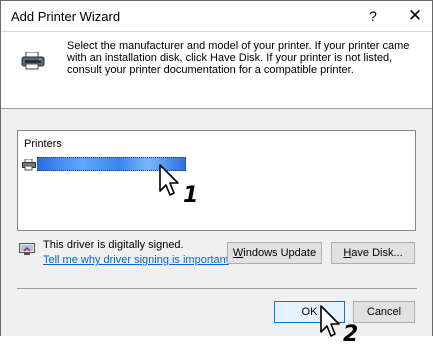  Describe the element at coordinates (351, 334) in the screenshot. I see `step-2-label: 2` at that location.